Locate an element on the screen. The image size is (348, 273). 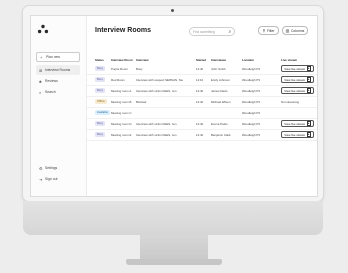
room-cell: Meeting room D is located at coordinates (121, 124).